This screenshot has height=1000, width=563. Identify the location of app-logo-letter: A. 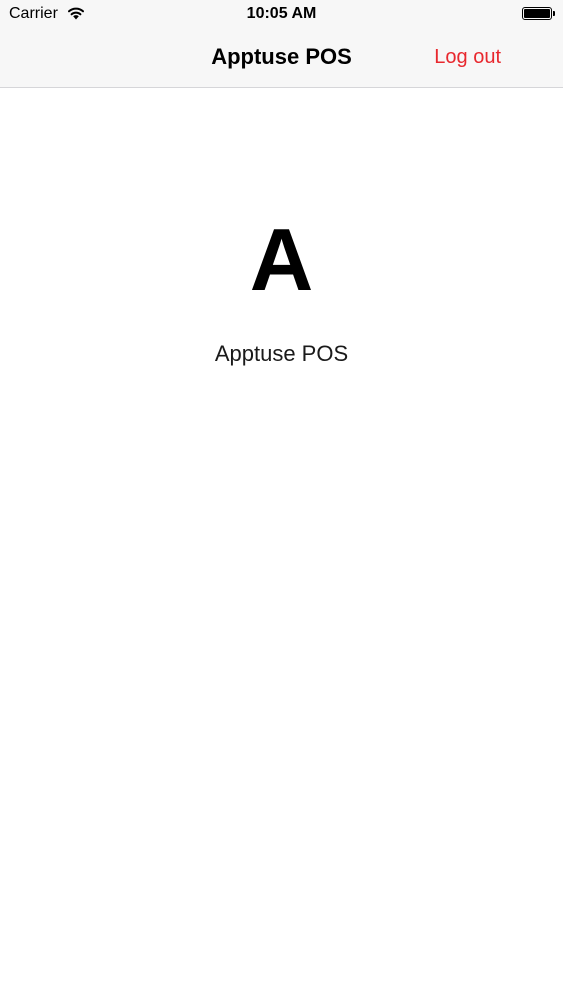
(281, 259).